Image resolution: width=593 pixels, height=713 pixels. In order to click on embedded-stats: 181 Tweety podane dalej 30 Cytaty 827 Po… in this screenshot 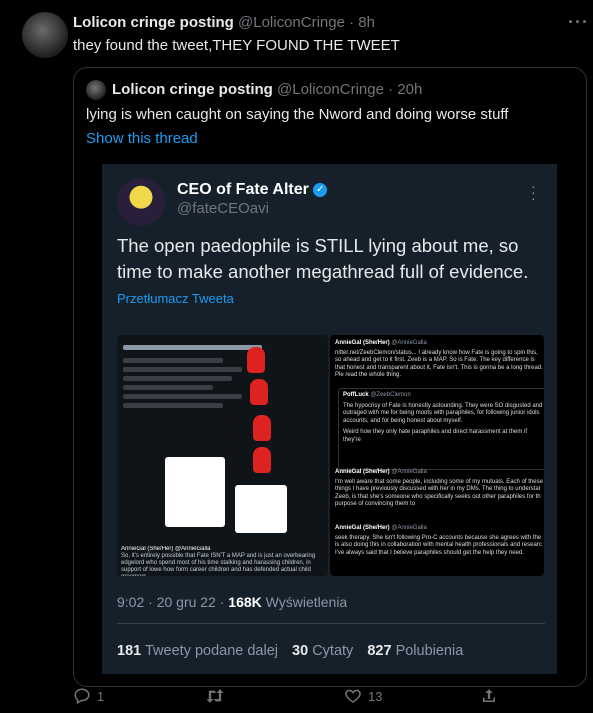, I will do `click(290, 651)`.